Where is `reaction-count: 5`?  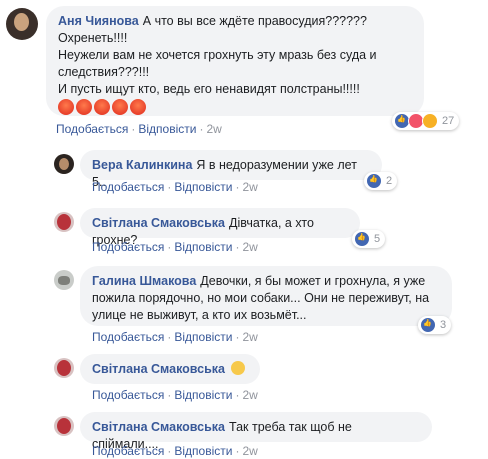 reaction-count: 5 is located at coordinates (377, 239).